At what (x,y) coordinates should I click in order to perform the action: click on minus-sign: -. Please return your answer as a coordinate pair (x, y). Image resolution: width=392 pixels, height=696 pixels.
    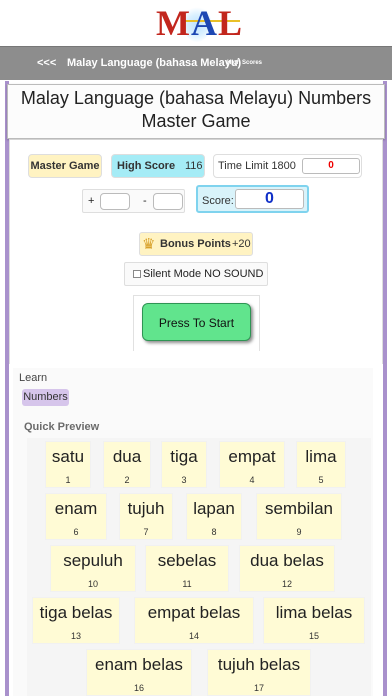
    Looking at the image, I should click on (145, 201).